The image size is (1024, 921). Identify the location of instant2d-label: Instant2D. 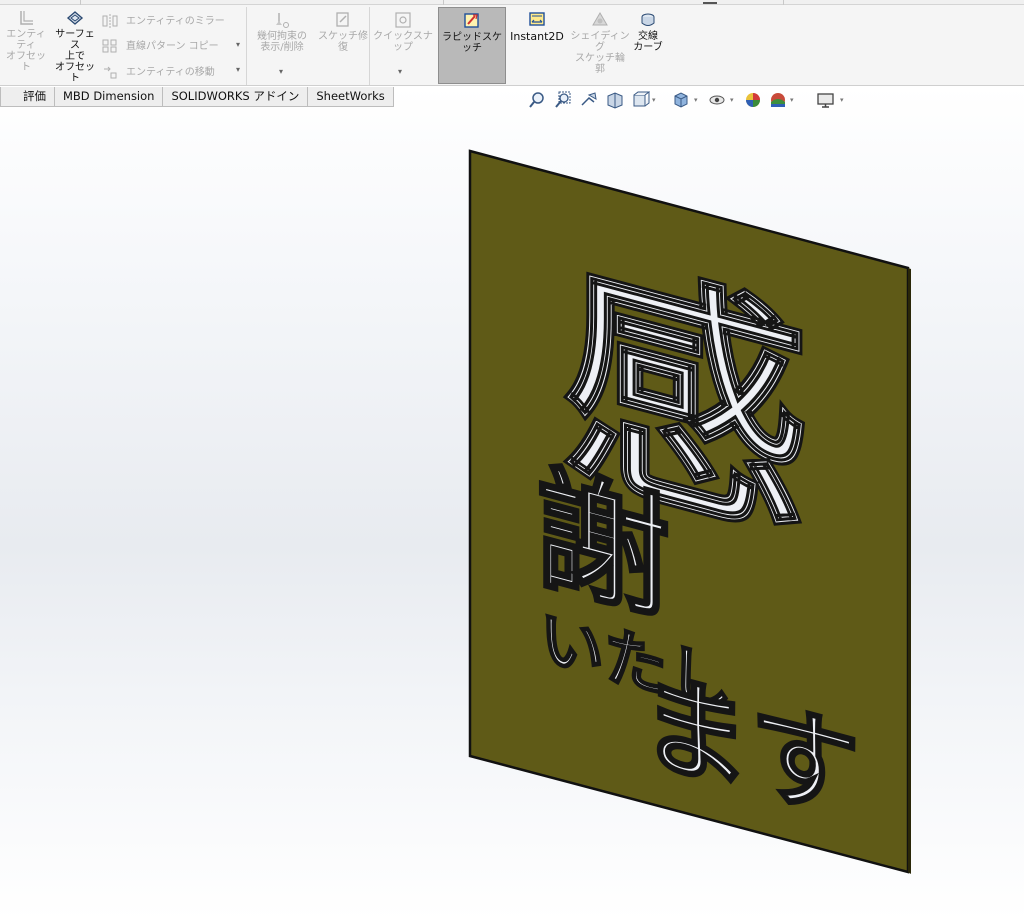
(537, 36).